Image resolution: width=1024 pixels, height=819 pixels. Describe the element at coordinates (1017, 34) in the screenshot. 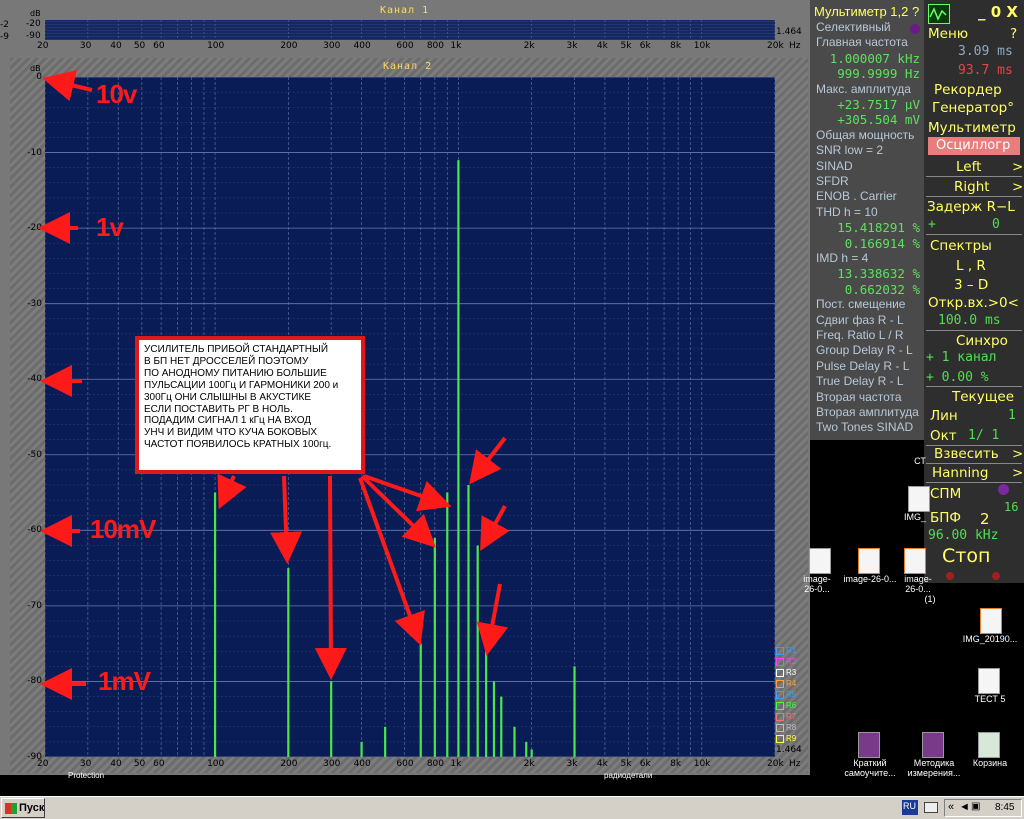

I see `help-button: ?` at that location.